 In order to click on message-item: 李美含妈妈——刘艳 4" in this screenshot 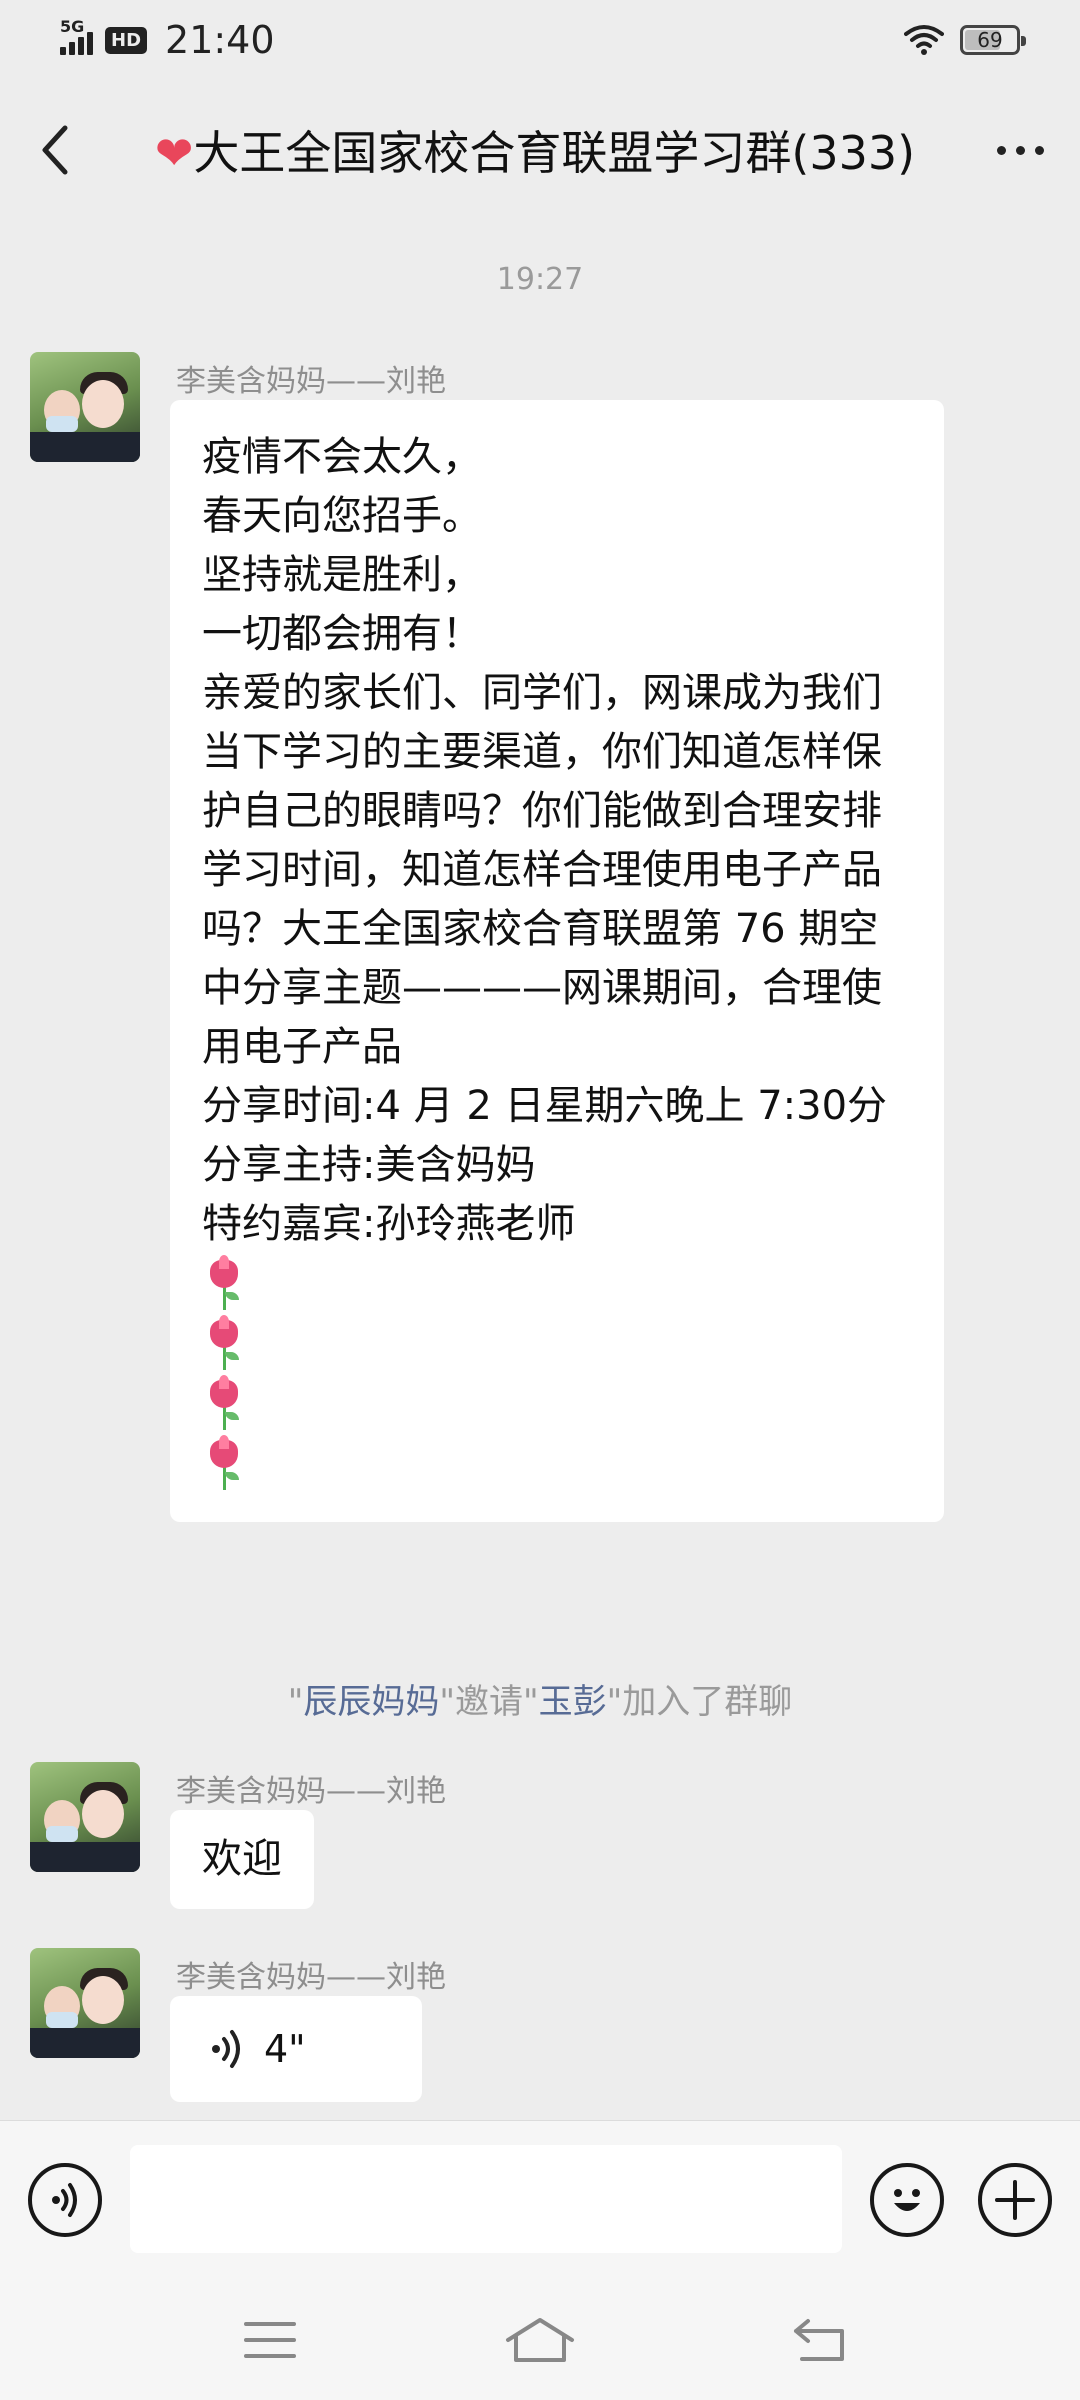, I will do `click(530, 2028)`.